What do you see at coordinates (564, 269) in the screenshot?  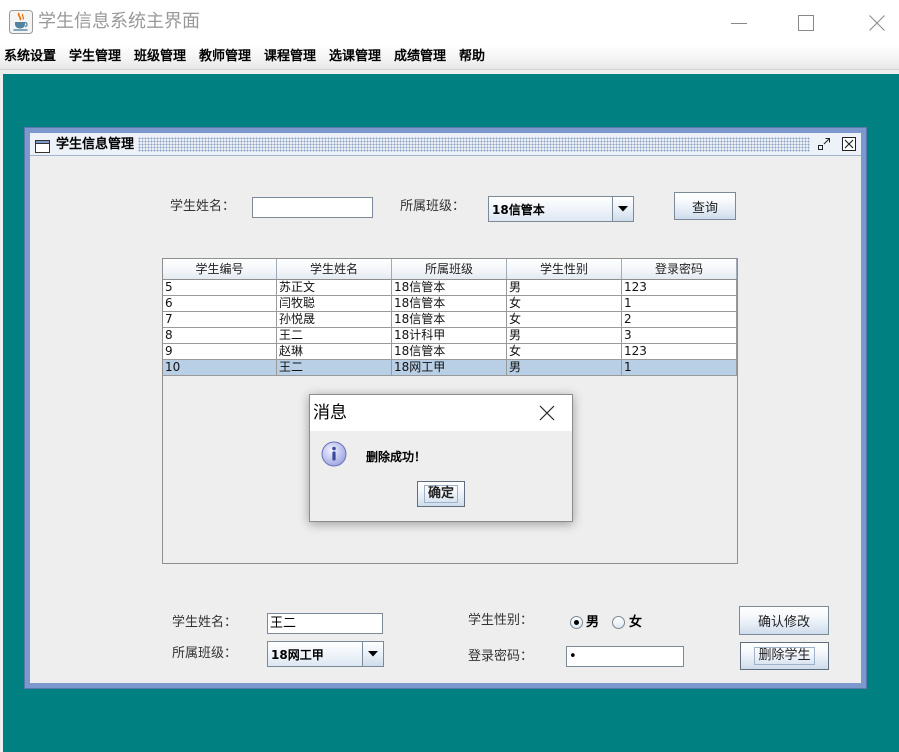 I see `column-header-gender: 学生性别` at bounding box center [564, 269].